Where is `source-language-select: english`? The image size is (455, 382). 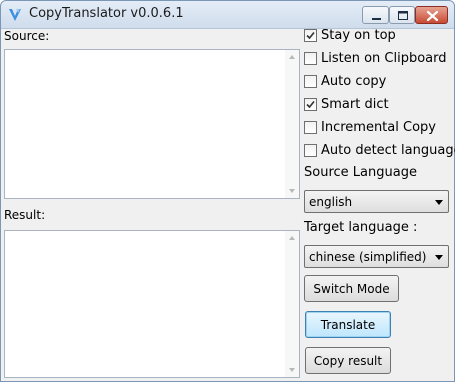
source-language-select: english is located at coordinates (376, 201).